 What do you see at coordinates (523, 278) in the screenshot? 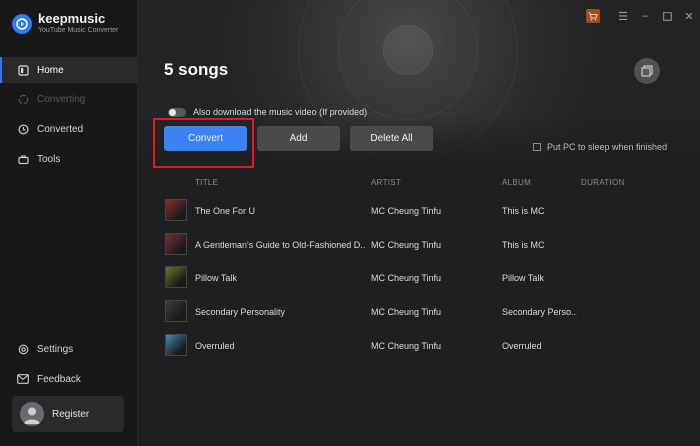
I see `cell-album: Pillow Talk` at bounding box center [523, 278].